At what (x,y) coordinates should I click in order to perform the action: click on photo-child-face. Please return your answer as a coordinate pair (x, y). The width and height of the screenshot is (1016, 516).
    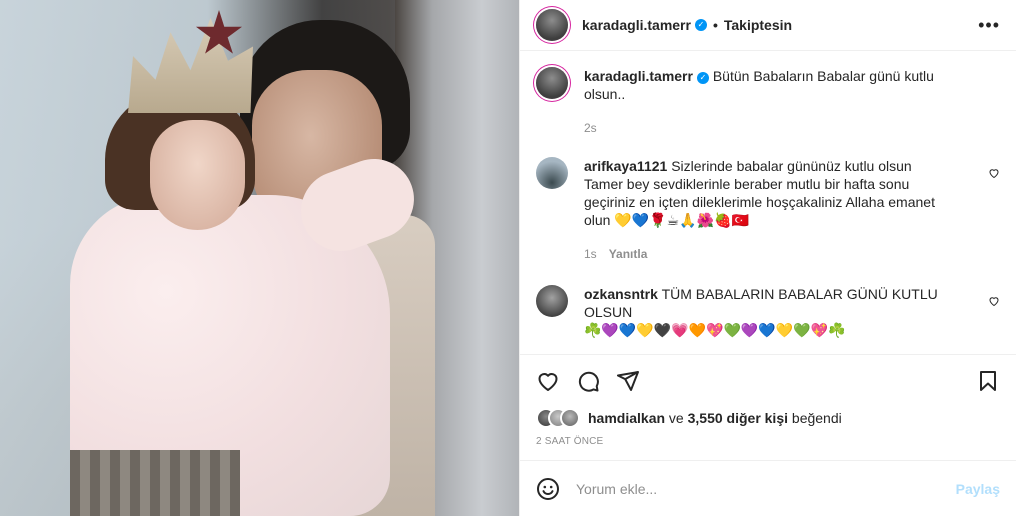
    Looking at the image, I should click on (197, 175).